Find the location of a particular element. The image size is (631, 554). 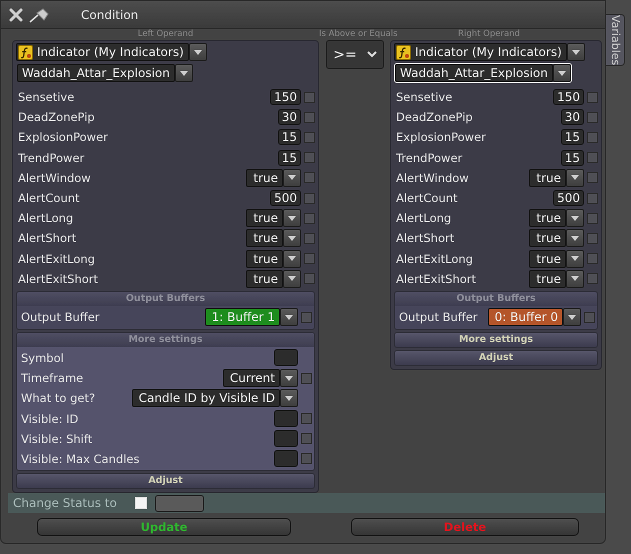

comparator-dropdown: >= is located at coordinates (355, 54).